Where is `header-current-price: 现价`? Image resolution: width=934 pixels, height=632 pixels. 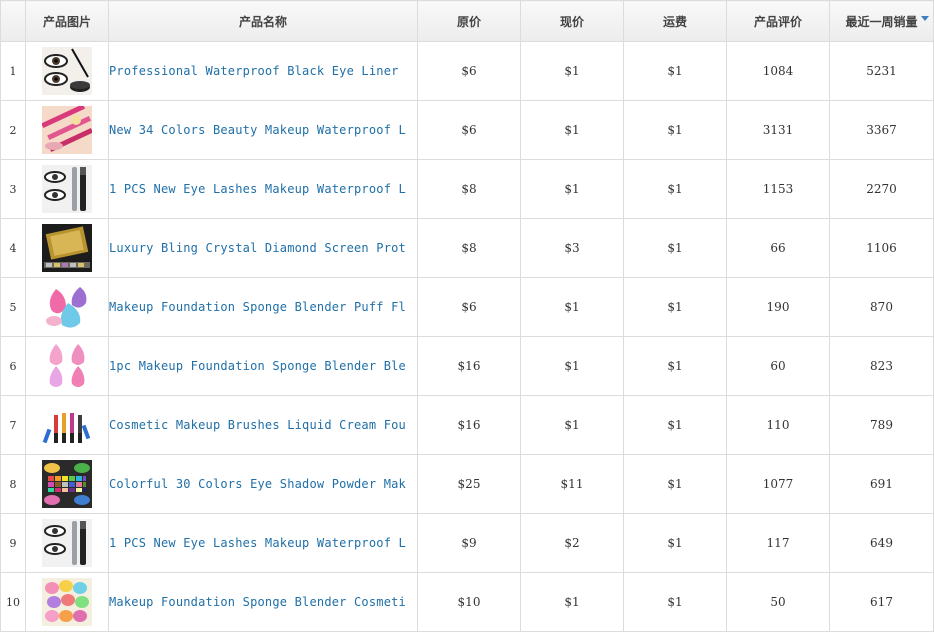
header-current-price: 现价 is located at coordinates (572, 21).